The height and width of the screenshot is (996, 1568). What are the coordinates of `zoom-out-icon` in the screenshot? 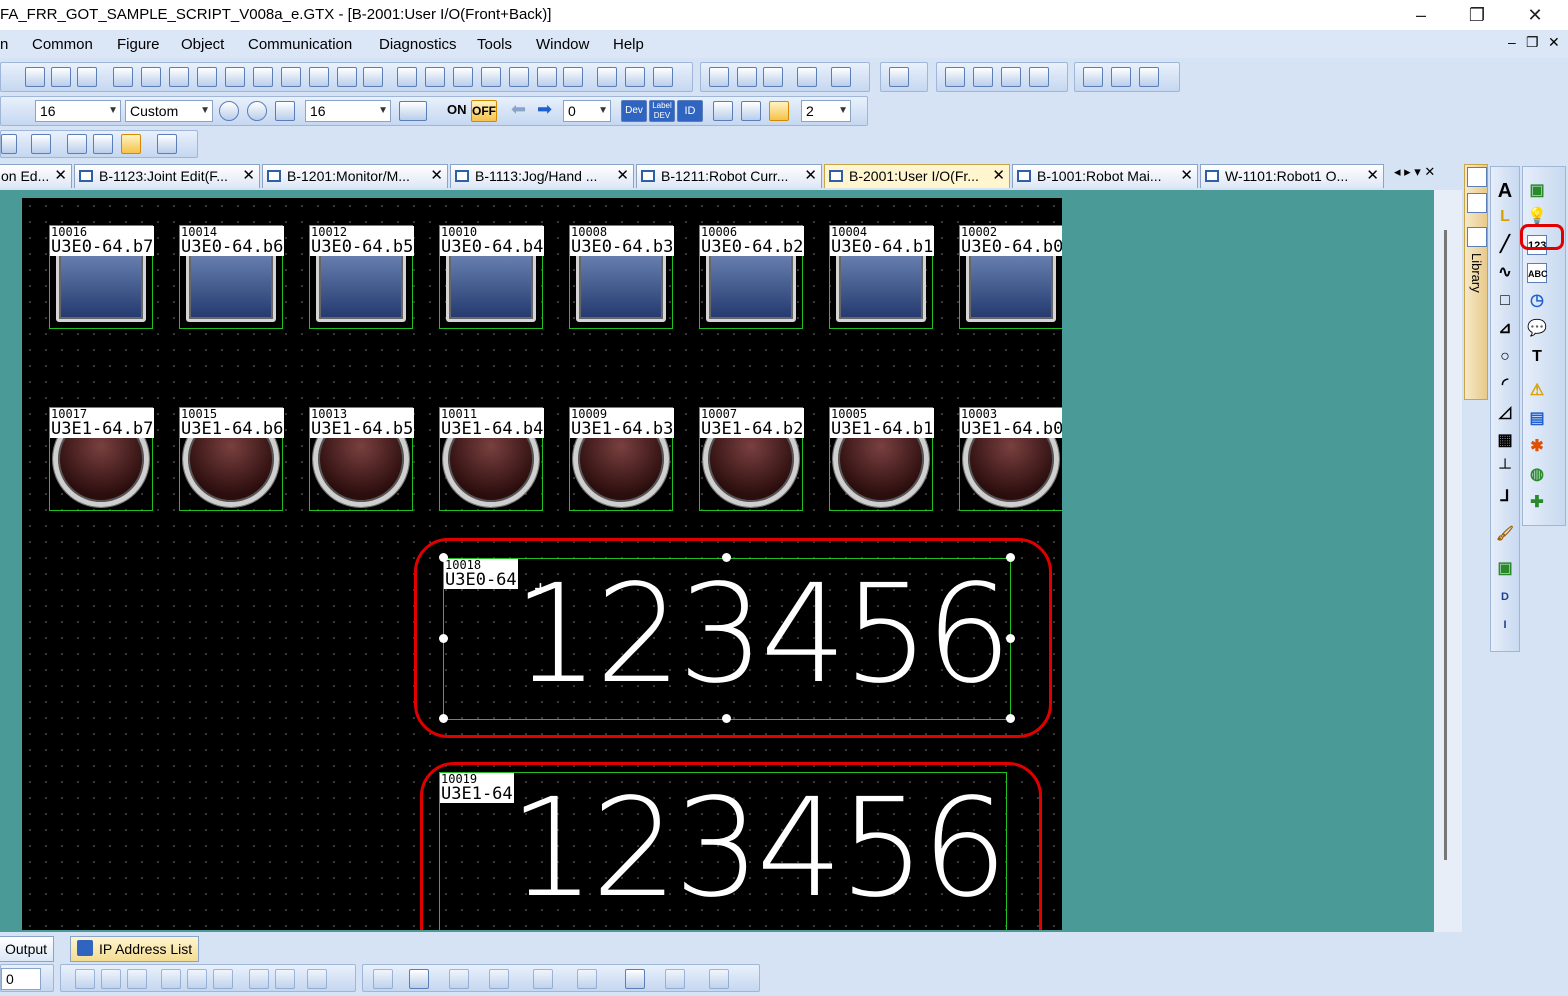 It's located at (257, 111).